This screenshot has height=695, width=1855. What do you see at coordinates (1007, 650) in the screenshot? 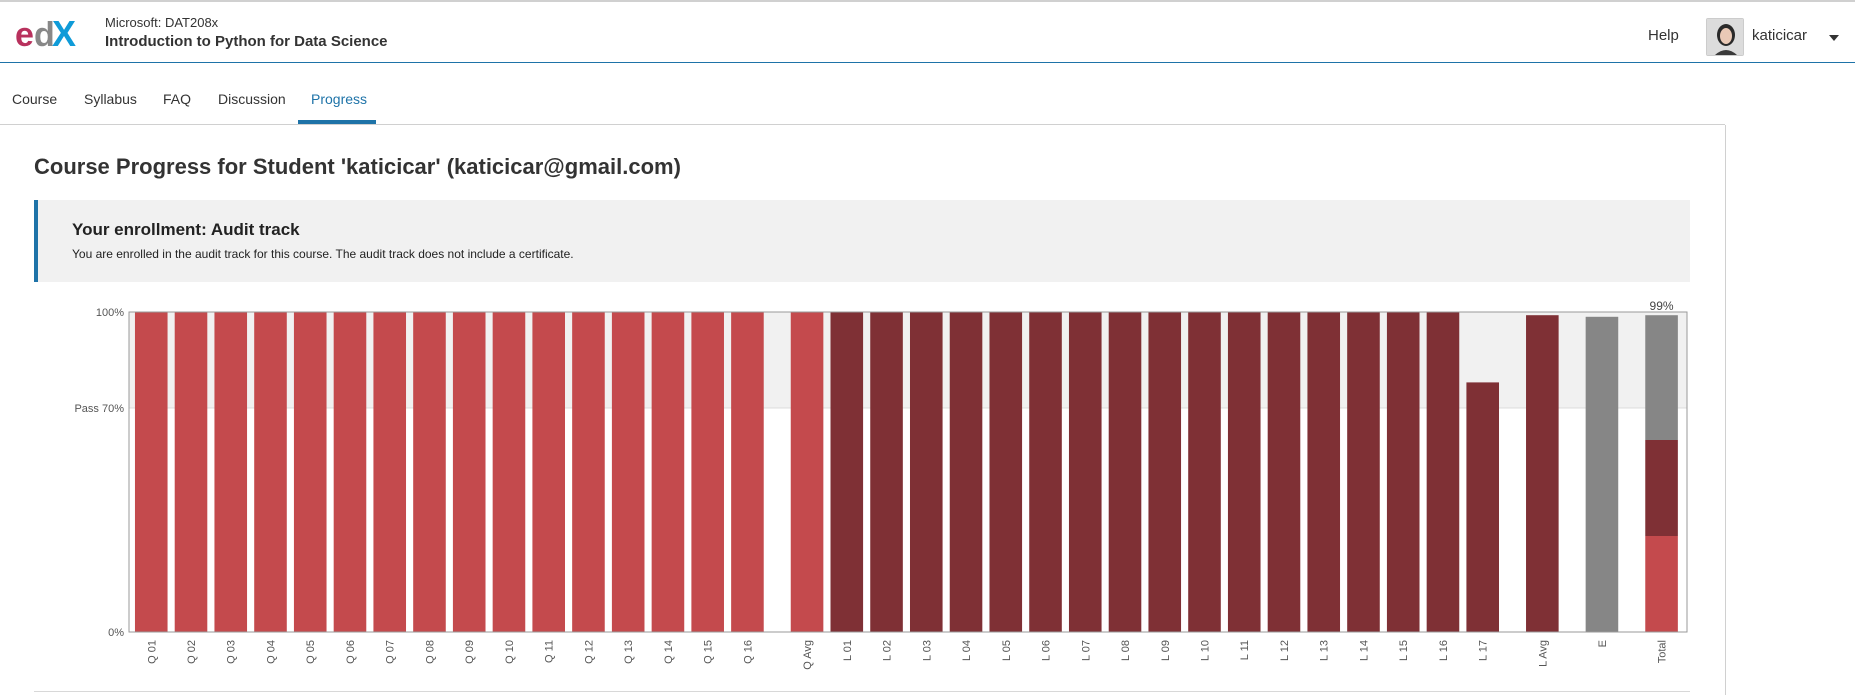
I see `x-tick-label: L 05` at bounding box center [1007, 650].